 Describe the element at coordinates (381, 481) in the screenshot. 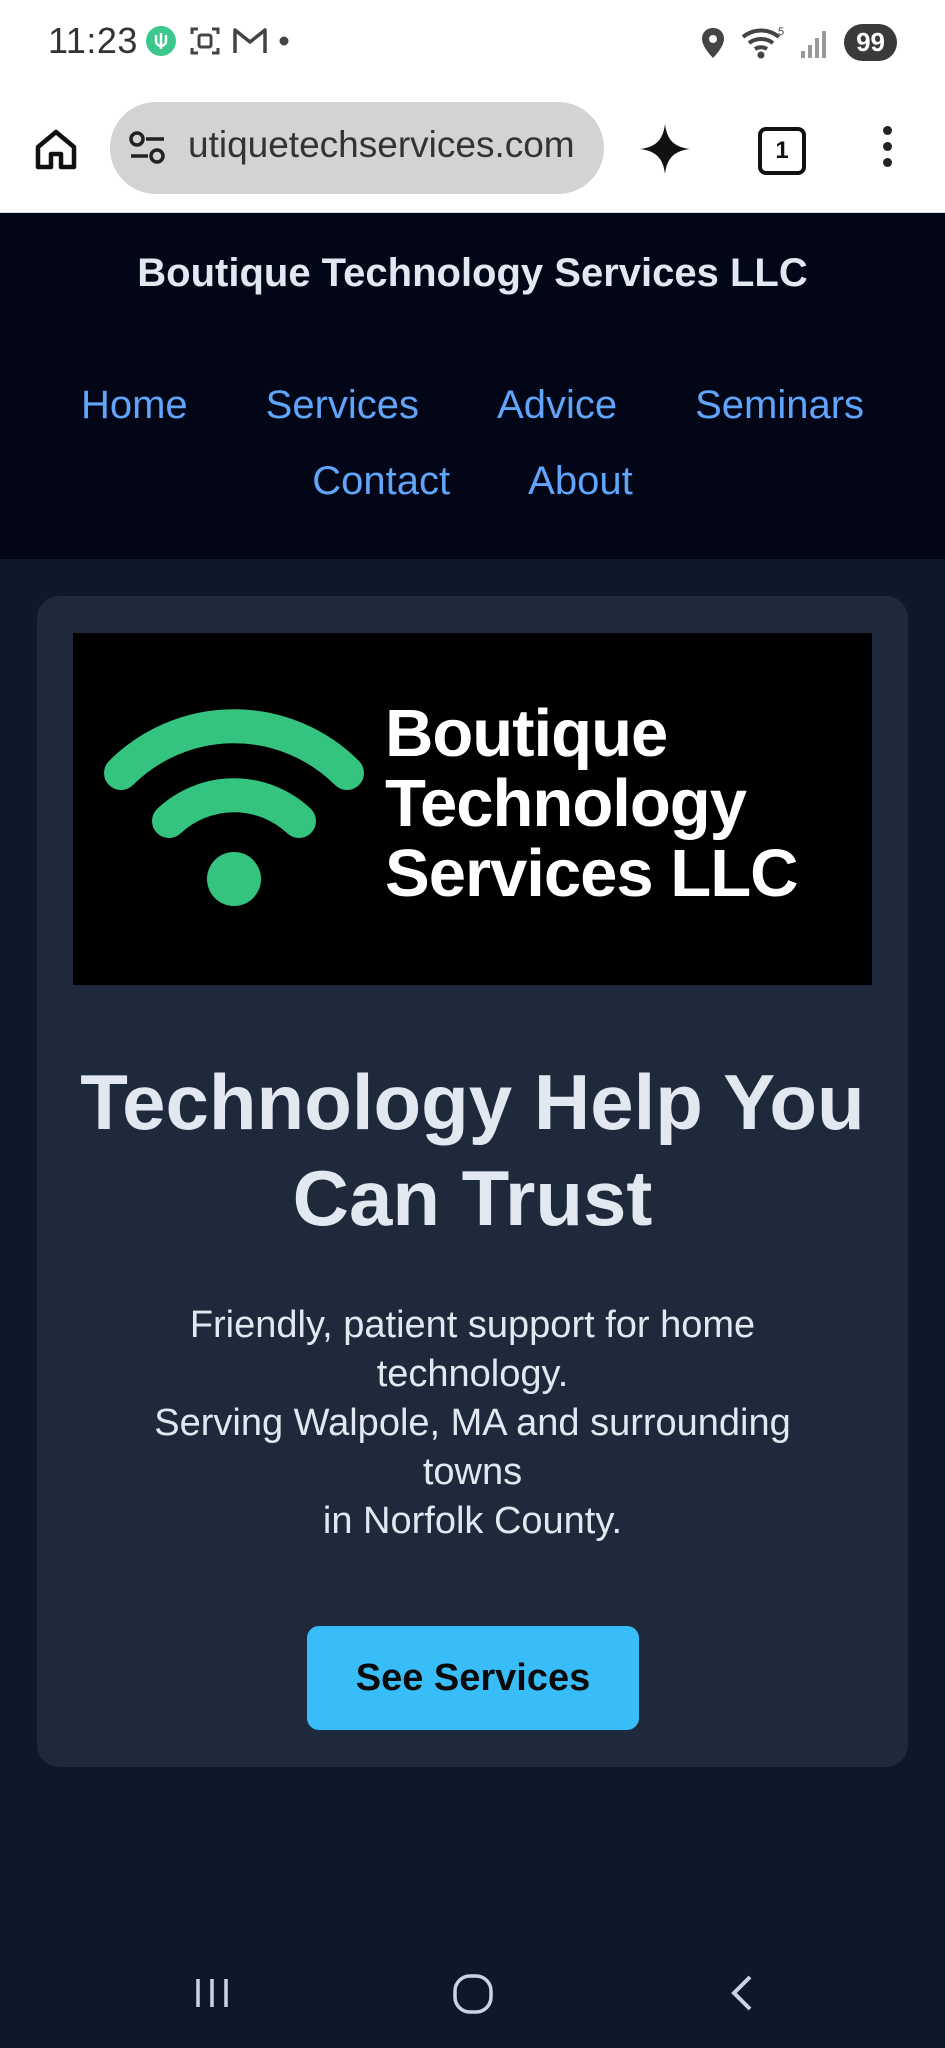

I see `nav-contact-link: Contact` at that location.